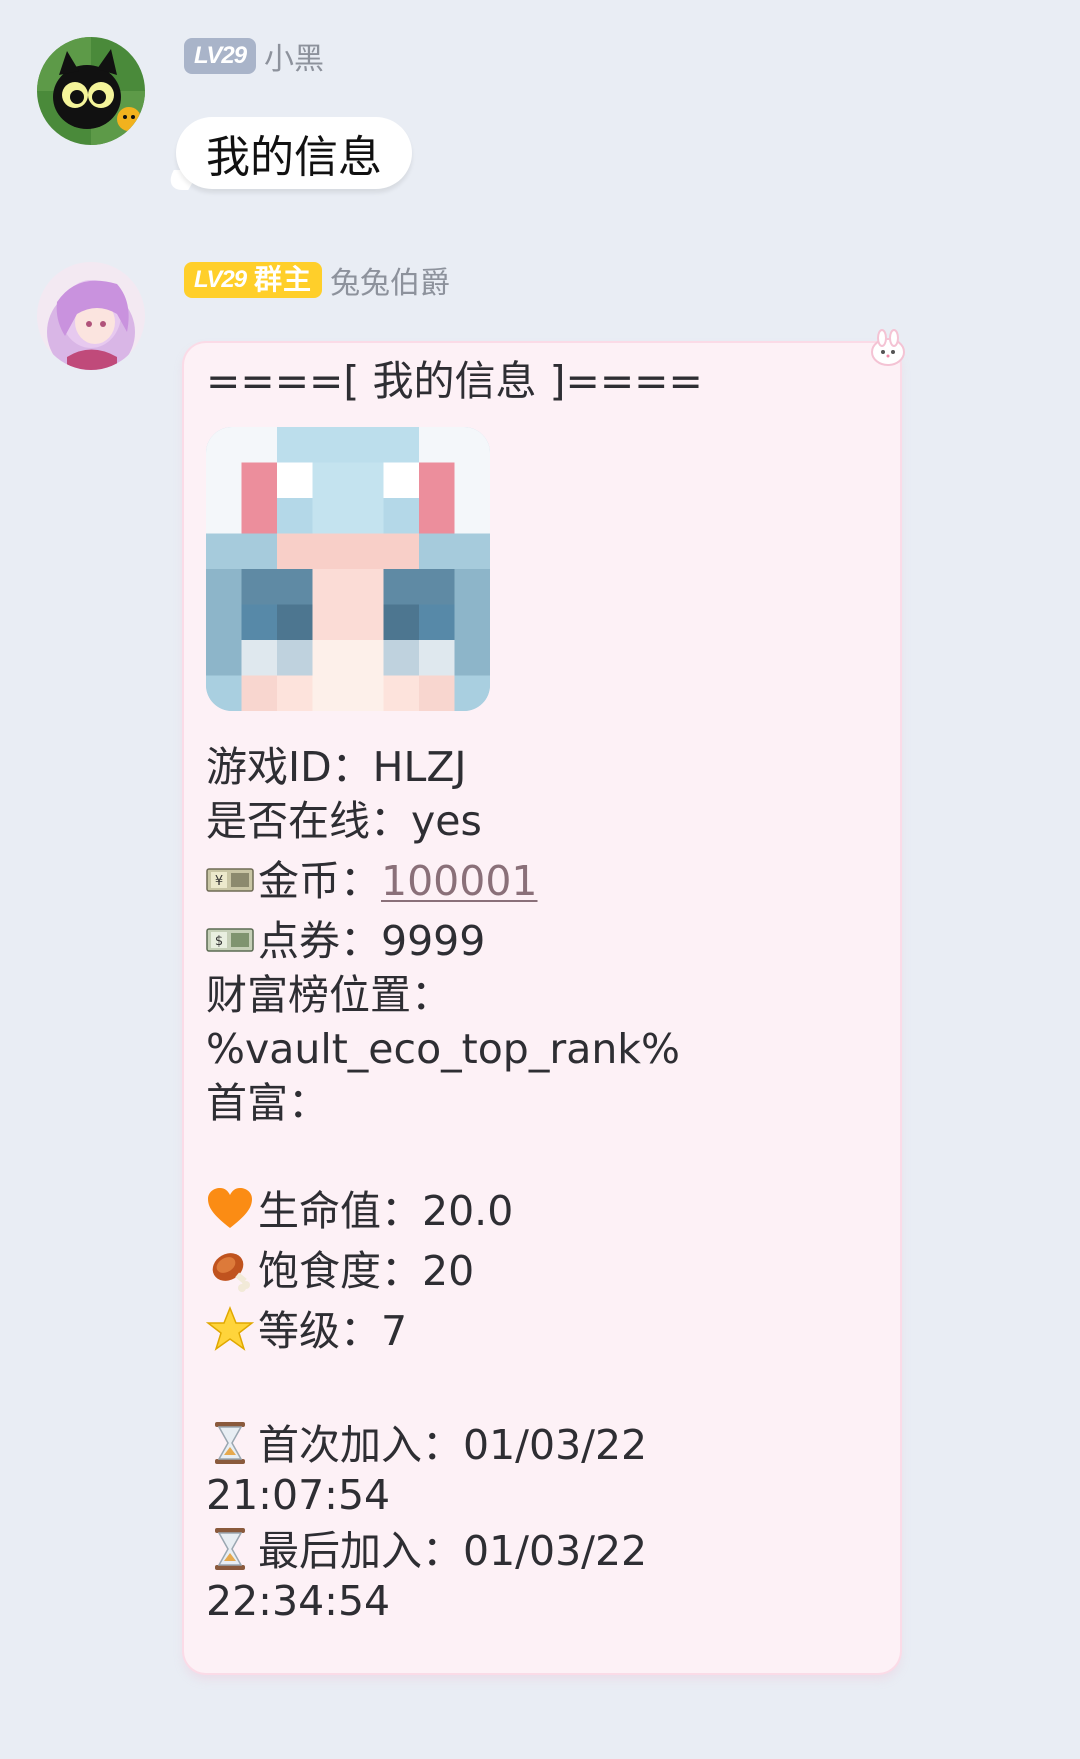 This screenshot has width=1080, height=1759. Describe the element at coordinates (360, 1445) in the screenshot. I see `first-join-label: 首次加入：` at that location.